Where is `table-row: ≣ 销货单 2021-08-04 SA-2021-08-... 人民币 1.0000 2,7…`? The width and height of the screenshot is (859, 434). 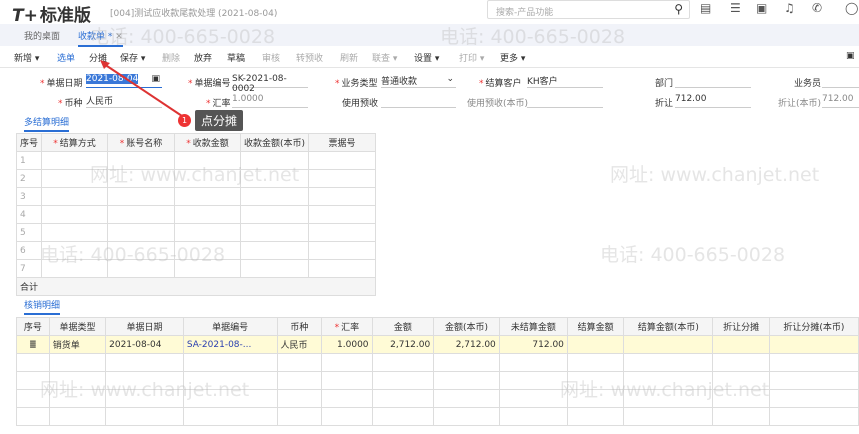 table-row: ≣ 销货单 2021-08-04 SA-2021-08-... 人民币 1.0000 2,7… is located at coordinates (437, 344).